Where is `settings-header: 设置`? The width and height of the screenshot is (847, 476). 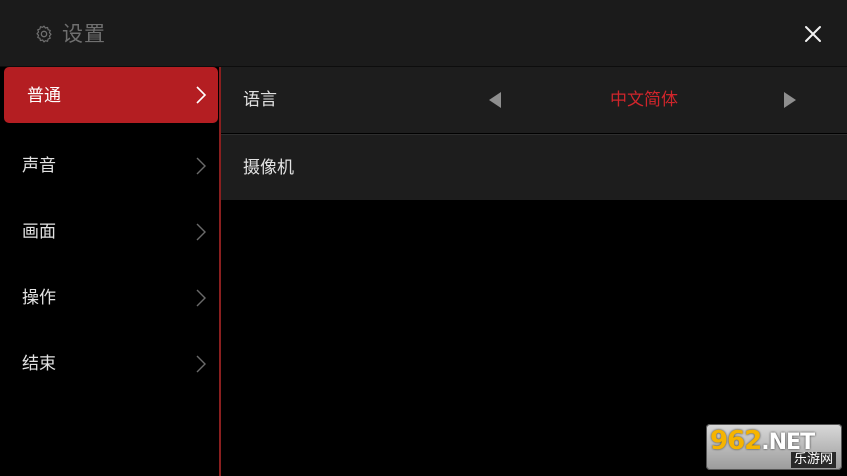
settings-header: 设置 is located at coordinates (423, 33).